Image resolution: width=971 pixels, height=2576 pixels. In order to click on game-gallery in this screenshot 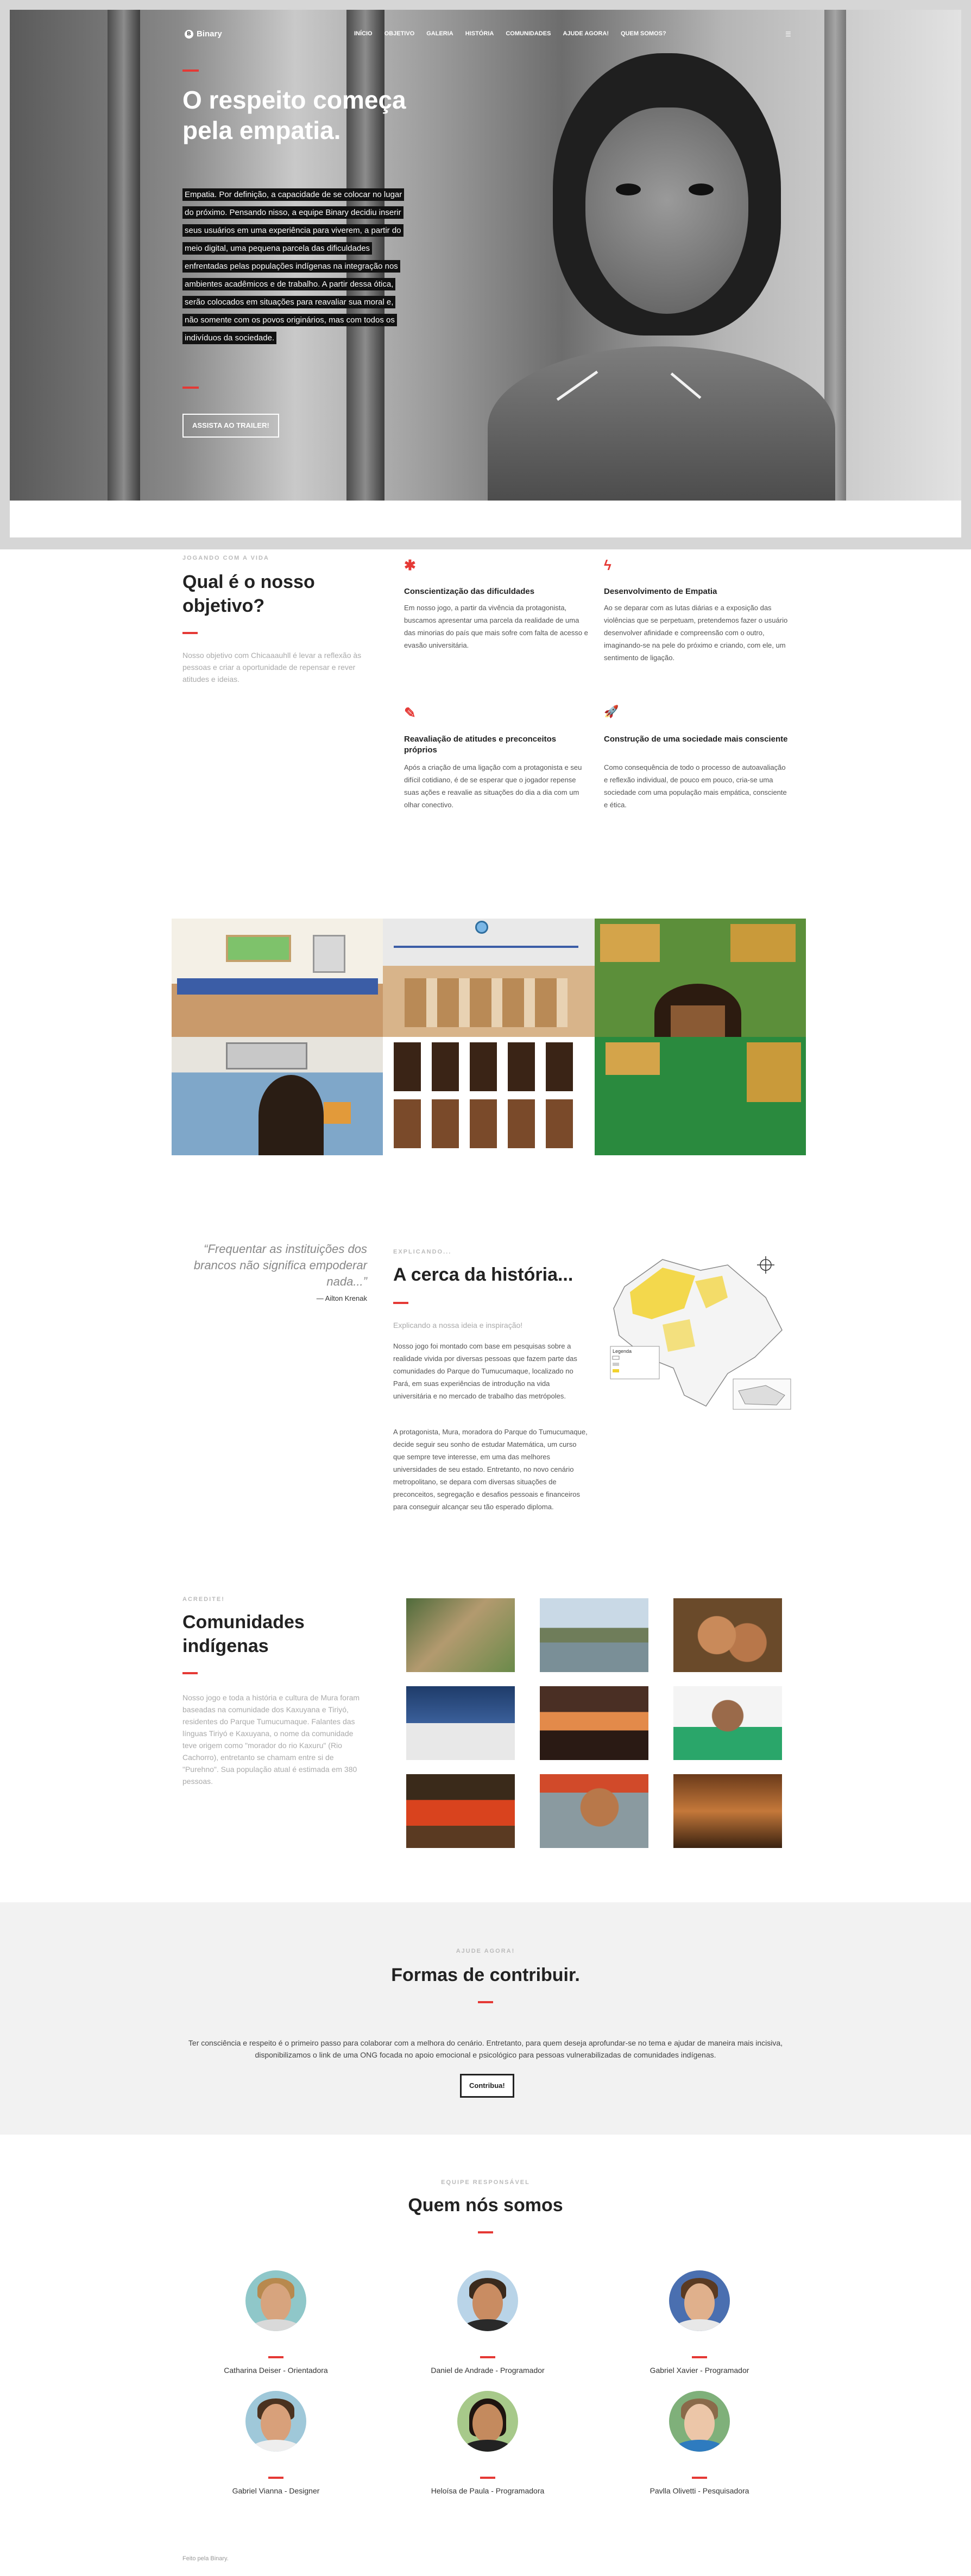, I will do `click(489, 1037)`.